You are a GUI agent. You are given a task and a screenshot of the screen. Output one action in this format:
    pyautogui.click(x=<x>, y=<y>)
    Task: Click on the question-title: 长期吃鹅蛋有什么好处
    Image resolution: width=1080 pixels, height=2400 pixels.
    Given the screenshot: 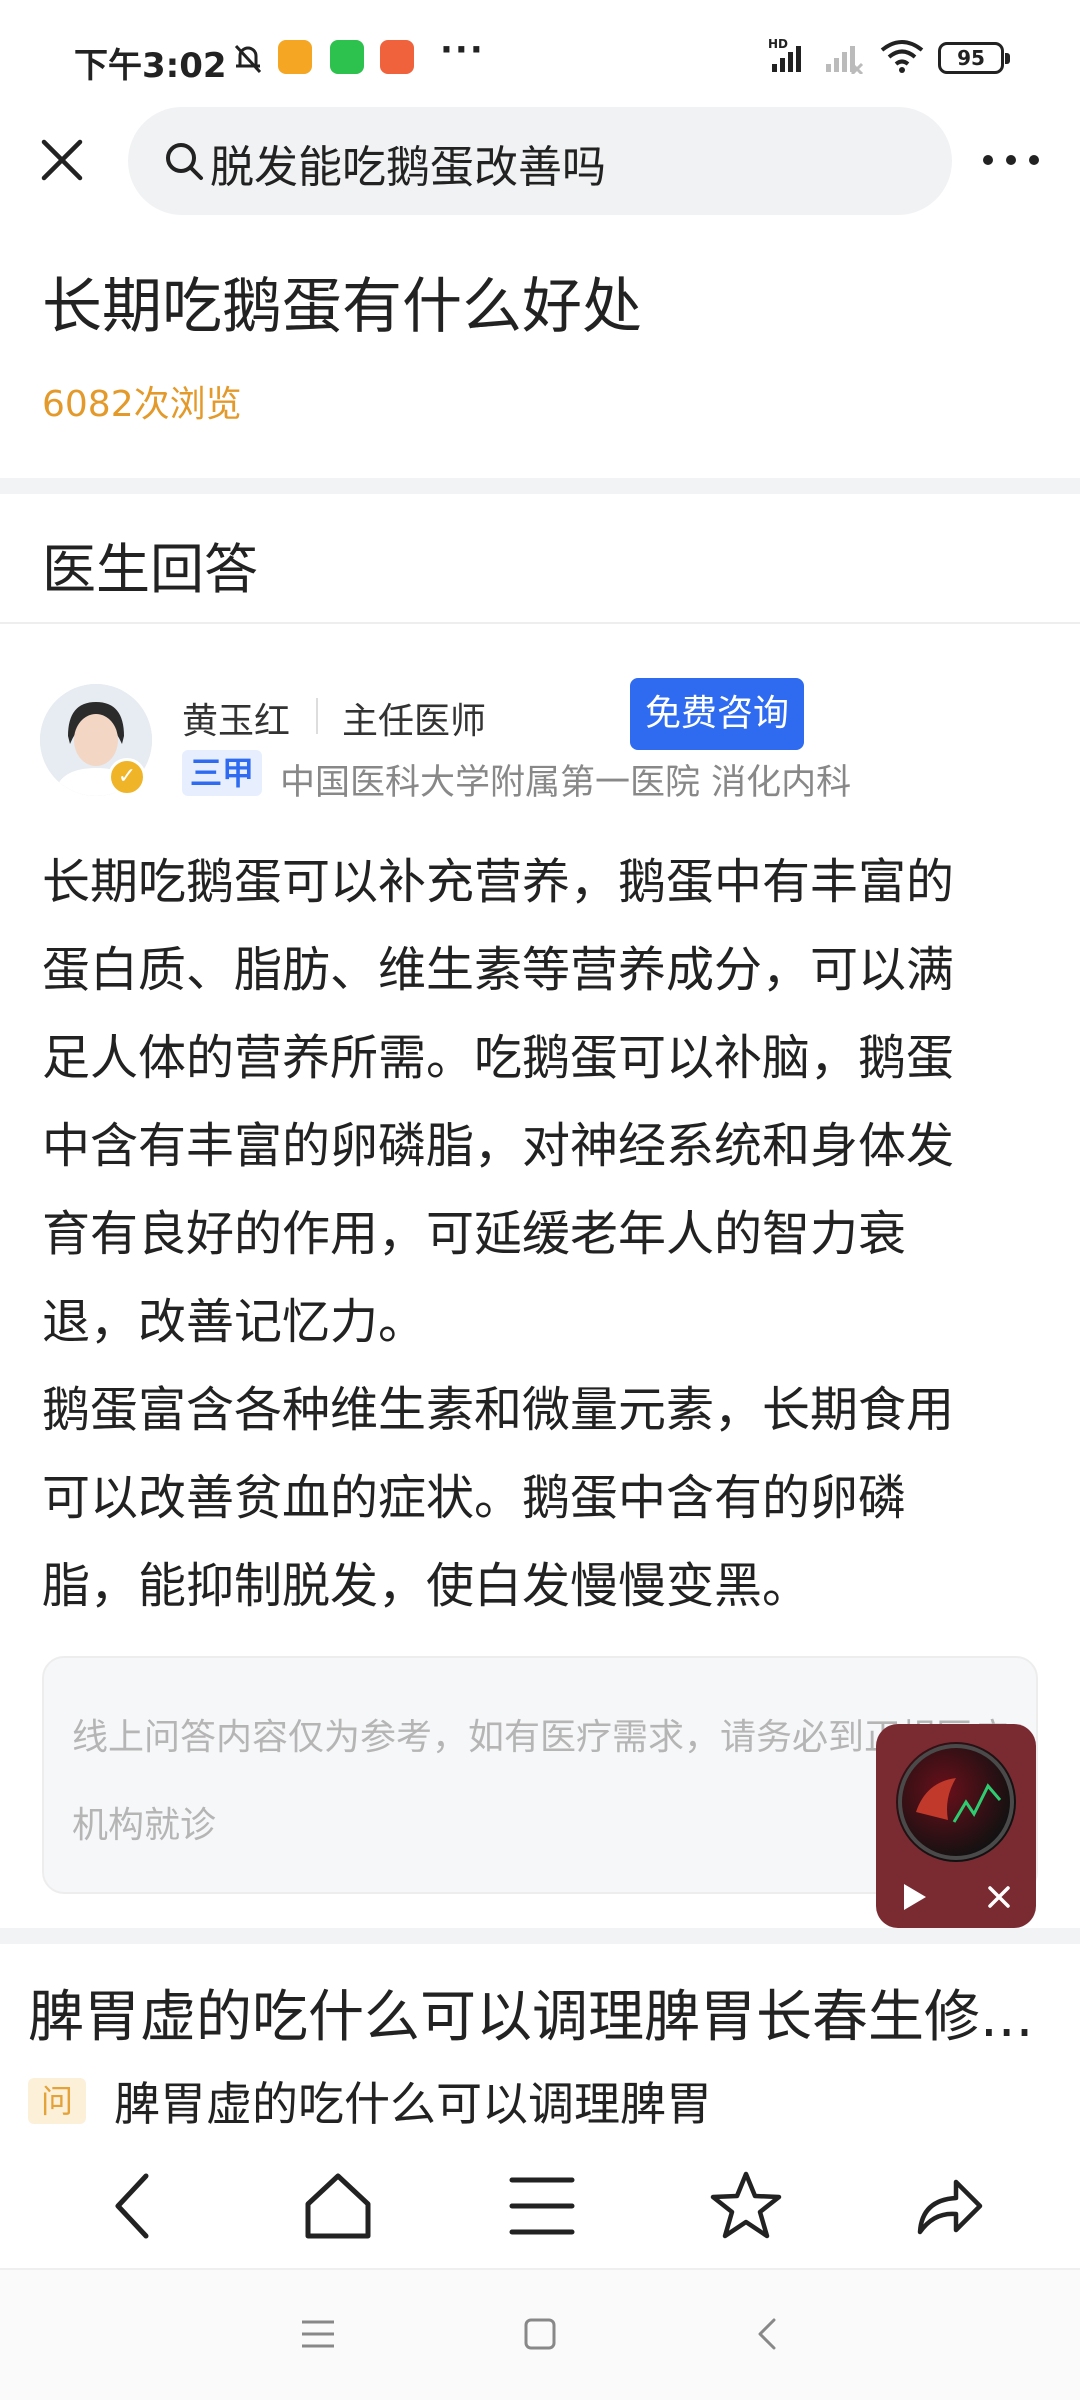 What is the action you would take?
    pyautogui.click(x=342, y=307)
    